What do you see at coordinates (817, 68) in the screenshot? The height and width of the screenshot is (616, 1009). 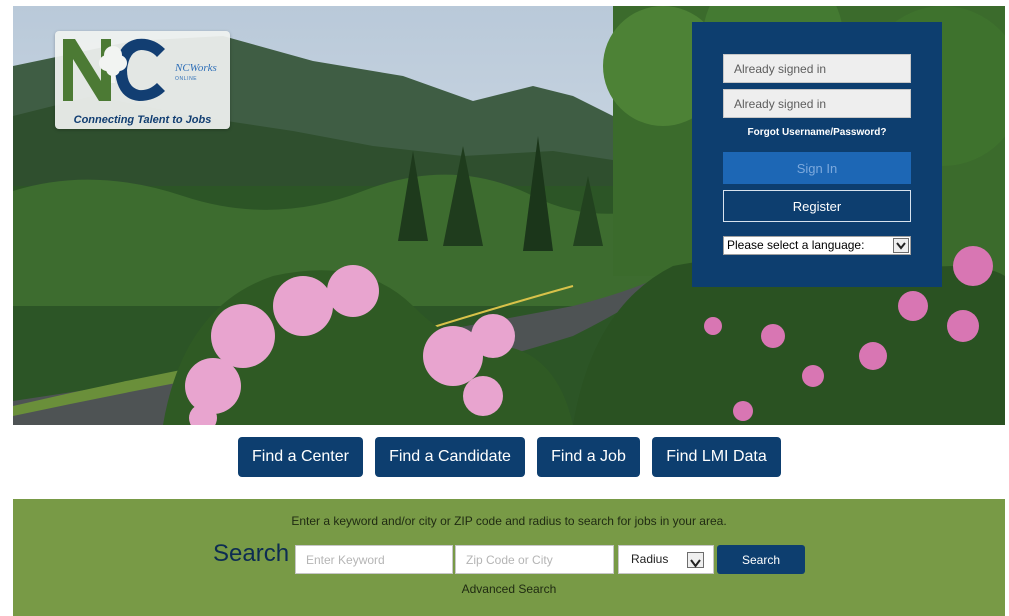 I see `username-field` at bounding box center [817, 68].